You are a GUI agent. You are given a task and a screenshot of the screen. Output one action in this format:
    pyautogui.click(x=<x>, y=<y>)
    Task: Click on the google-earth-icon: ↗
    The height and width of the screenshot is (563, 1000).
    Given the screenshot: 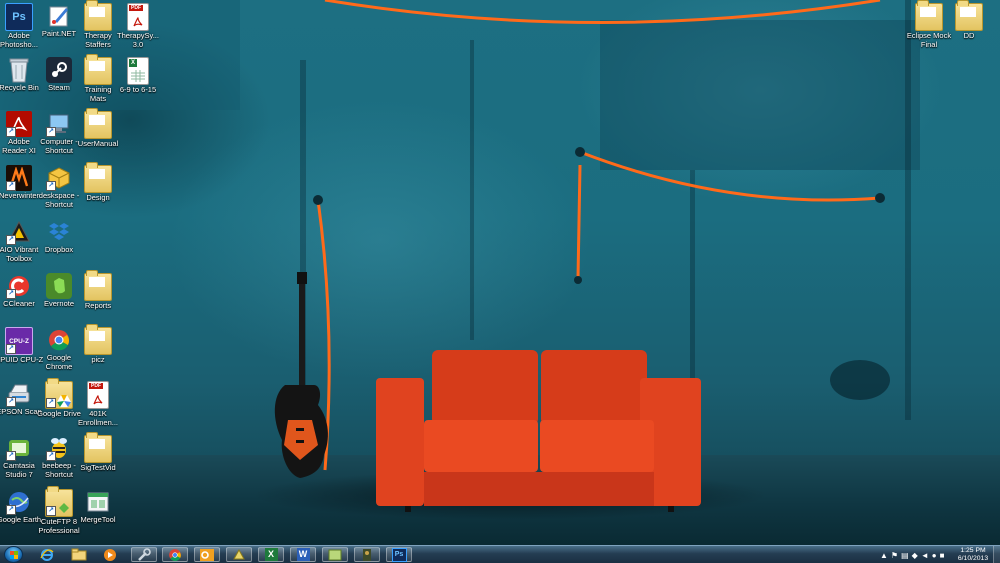 What is the action you would take?
    pyautogui.click(x=19, y=502)
    